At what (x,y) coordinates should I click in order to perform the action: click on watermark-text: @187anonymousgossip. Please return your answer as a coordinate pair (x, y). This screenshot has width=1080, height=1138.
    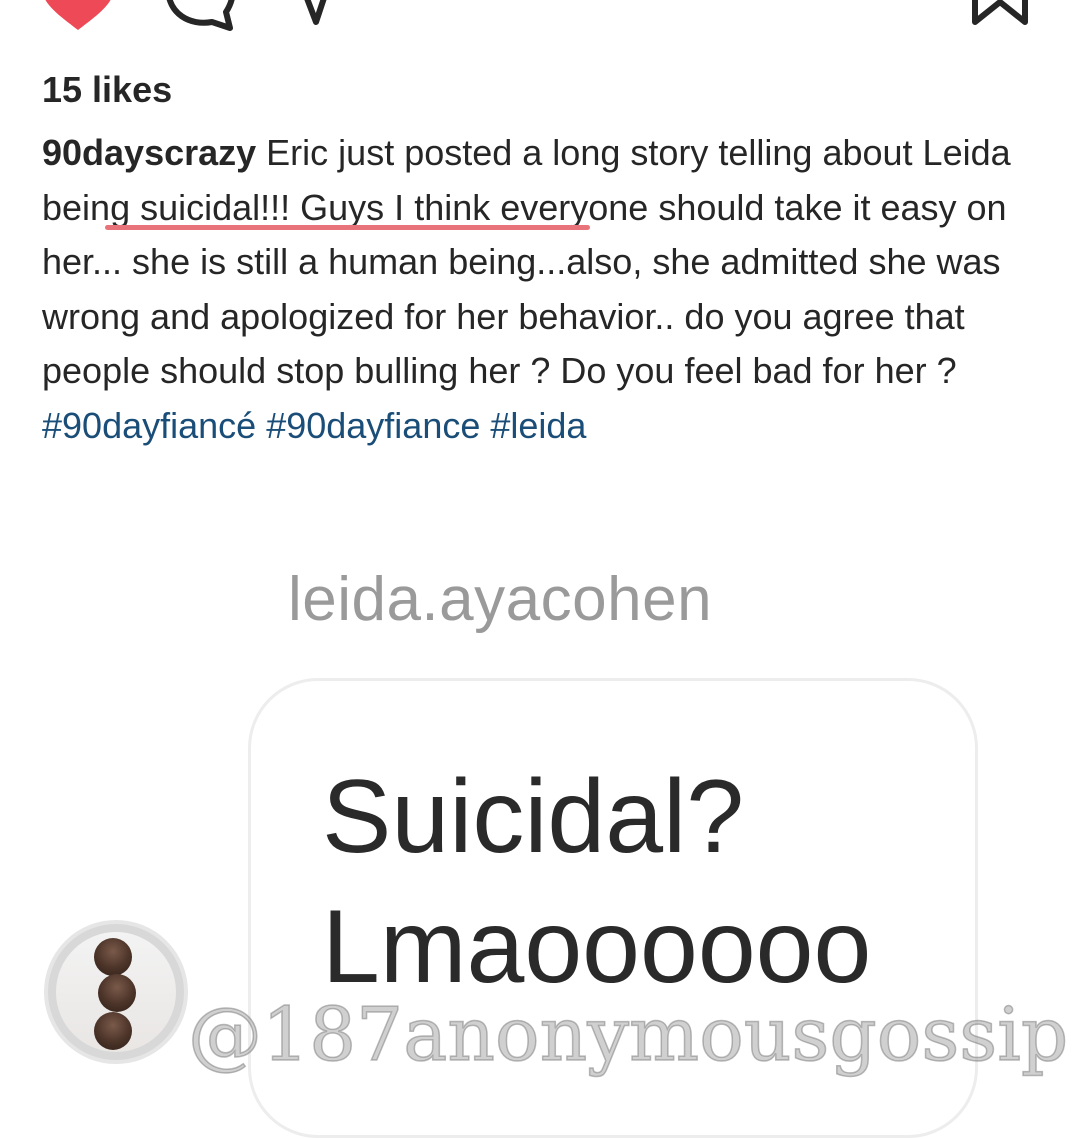
    Looking at the image, I should click on (628, 1035).